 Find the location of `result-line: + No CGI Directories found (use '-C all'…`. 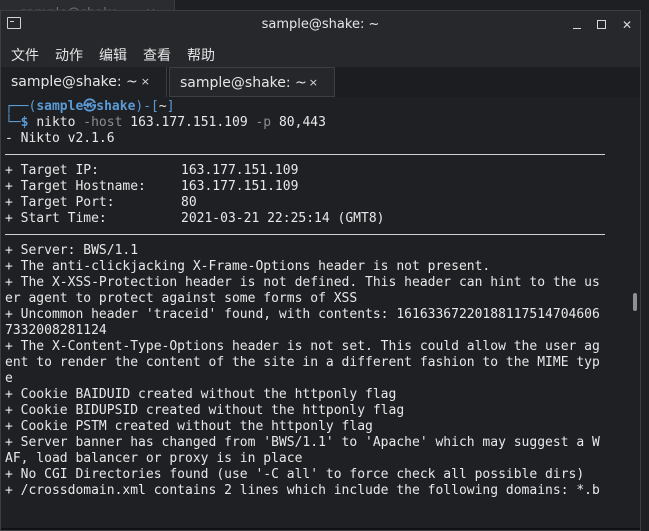

result-line: + No CGI Directories found (use '-C all'… is located at coordinates (295, 474).